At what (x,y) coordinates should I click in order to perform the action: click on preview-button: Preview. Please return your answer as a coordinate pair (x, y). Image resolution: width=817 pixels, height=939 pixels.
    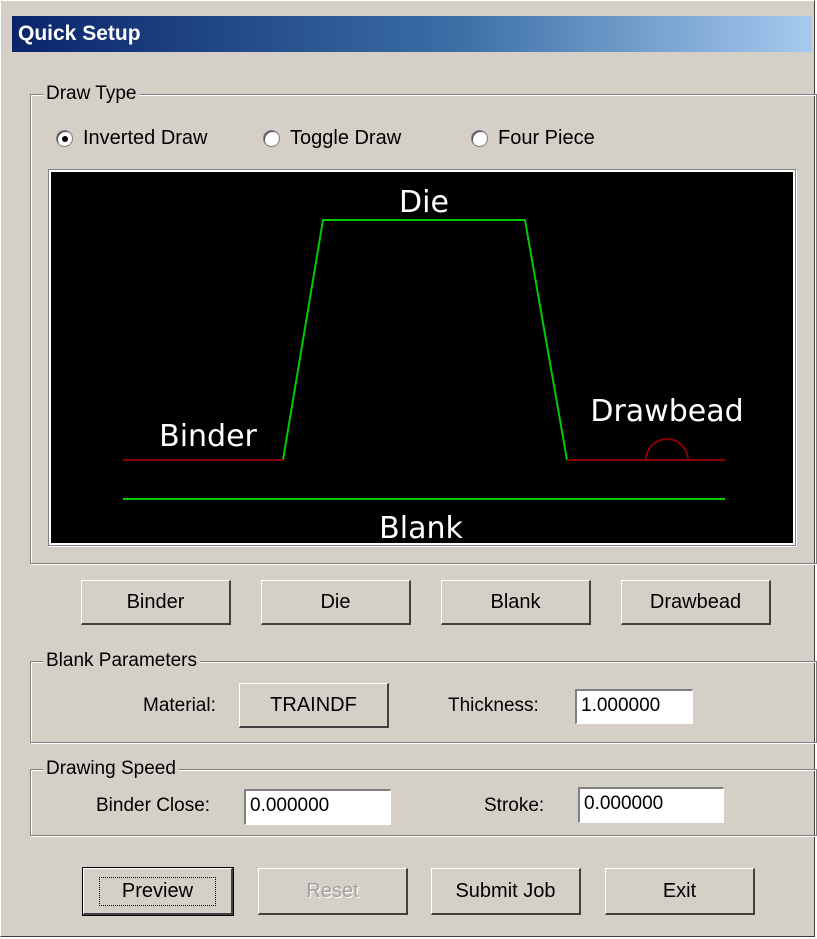
    Looking at the image, I should click on (158, 891).